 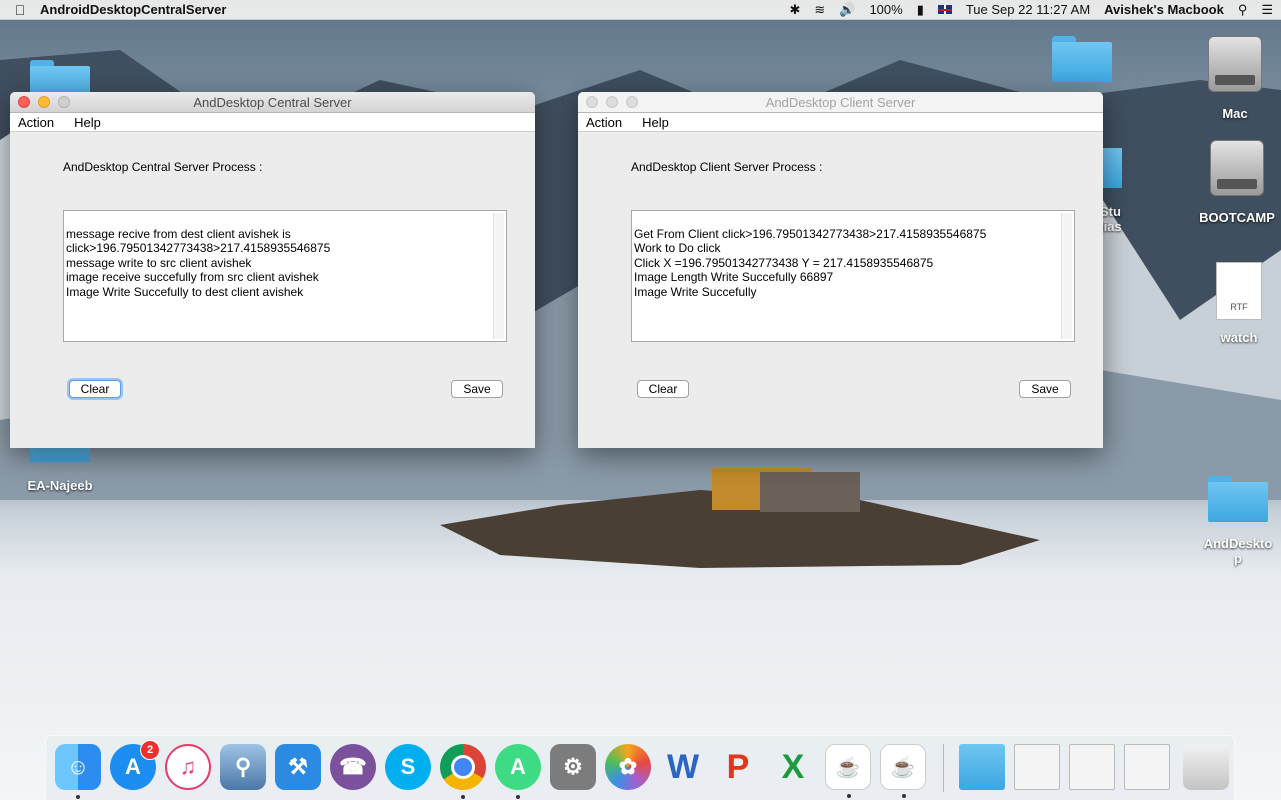 What do you see at coordinates (353, 767) in the screenshot?
I see `viber-icon: ☎` at bounding box center [353, 767].